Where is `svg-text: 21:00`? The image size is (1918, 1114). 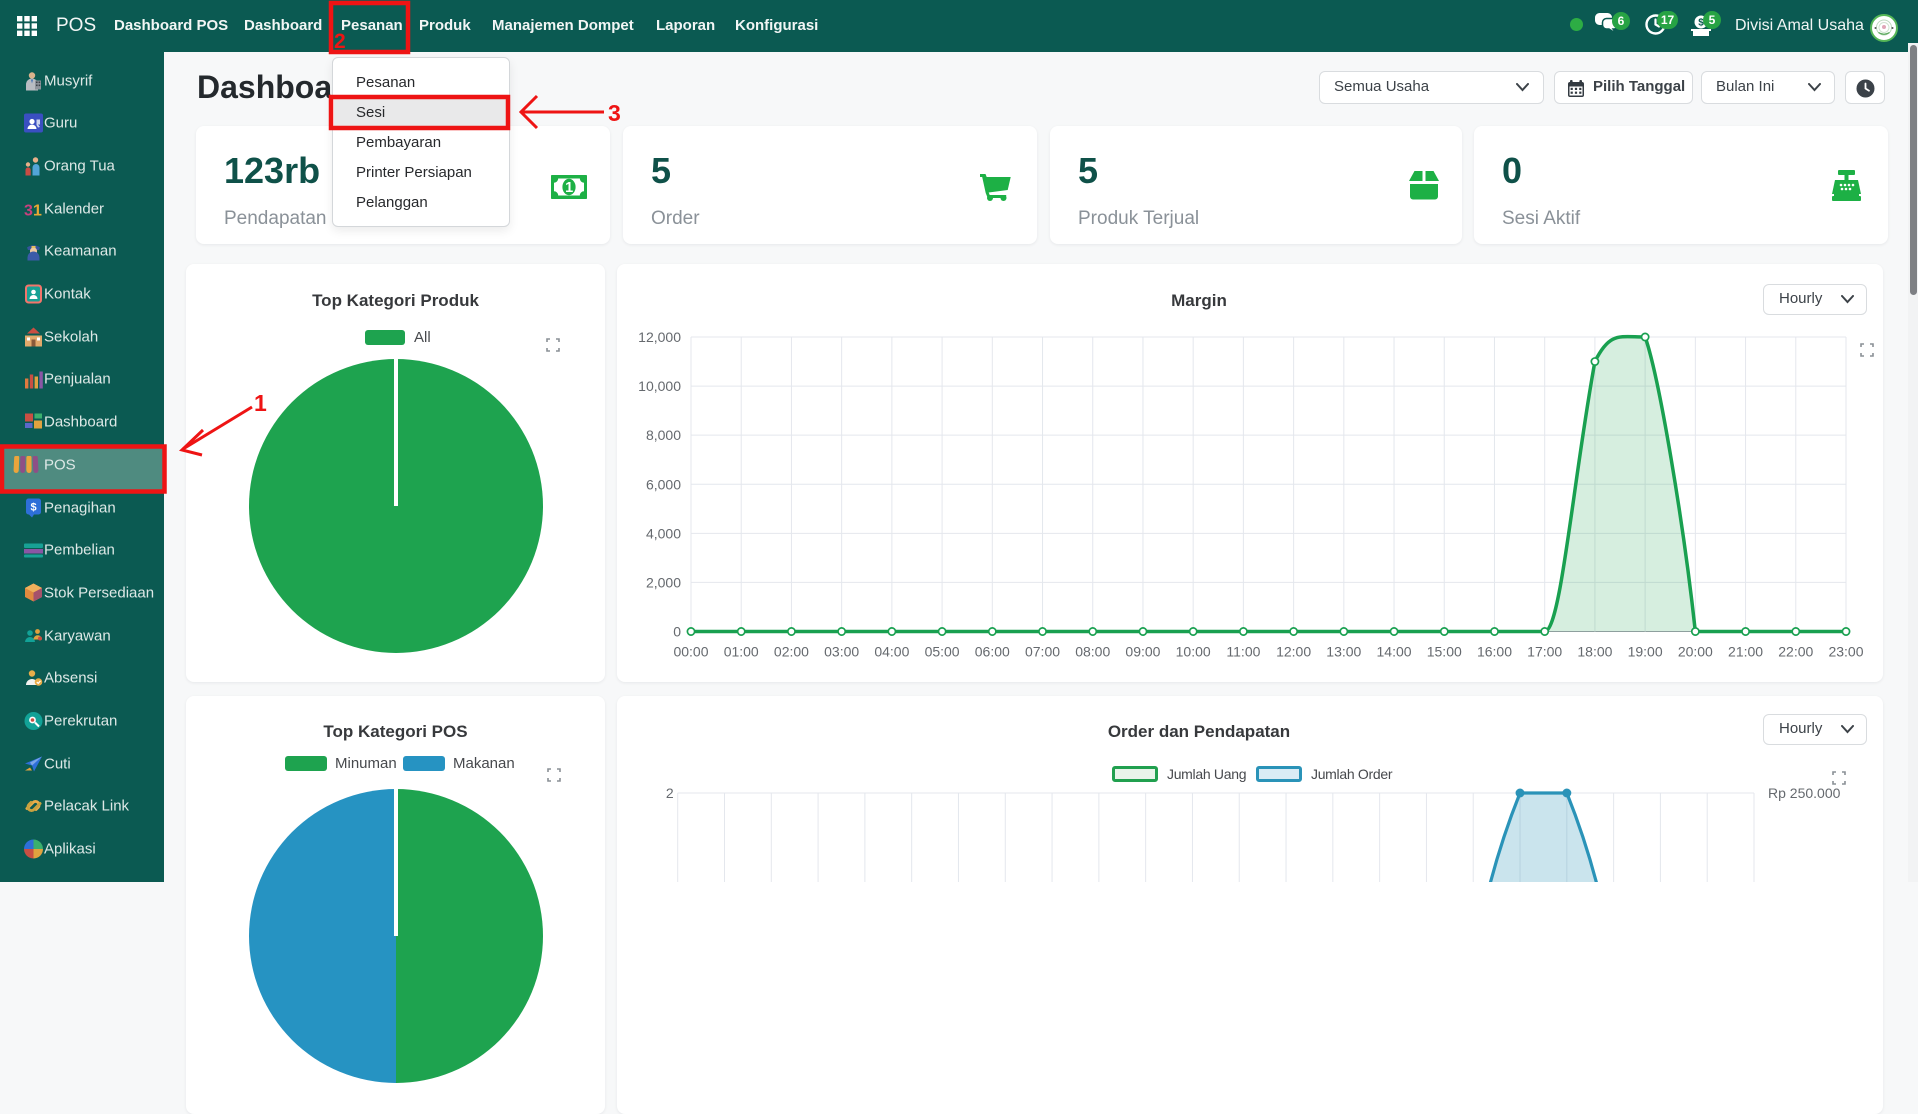
svg-text: 21:00 is located at coordinates (1745, 652).